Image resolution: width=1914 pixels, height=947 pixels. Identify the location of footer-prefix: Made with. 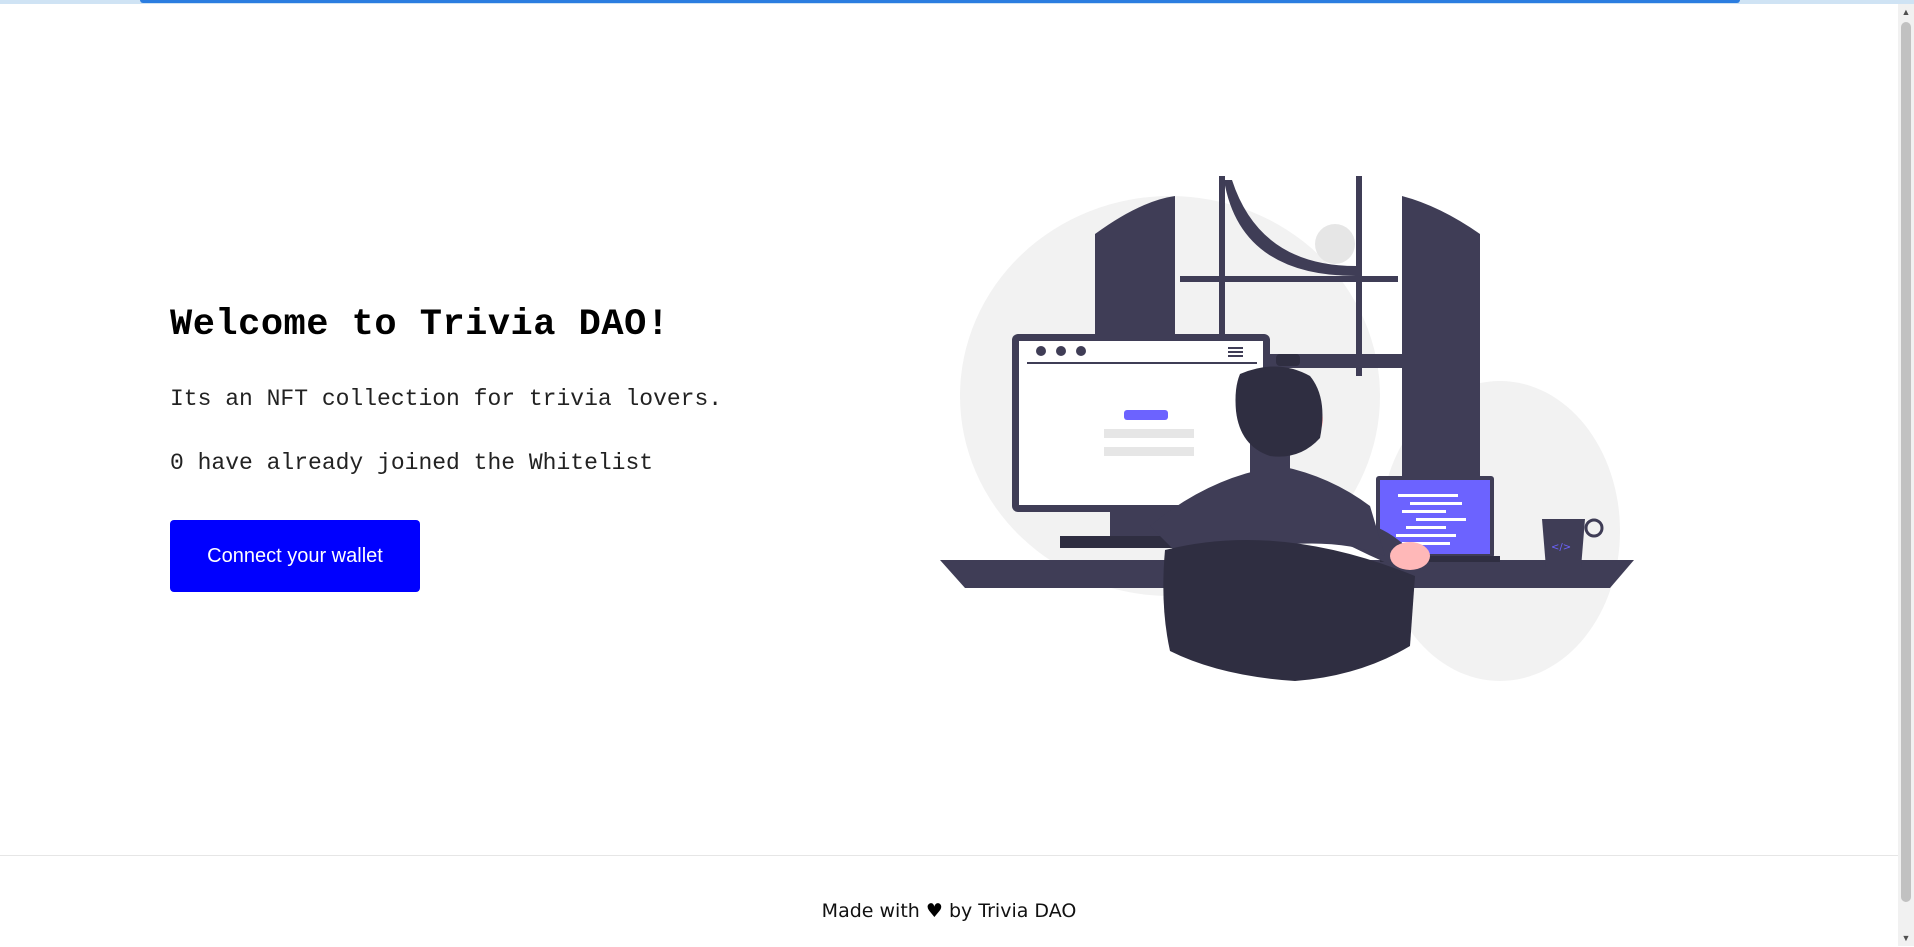
(870, 911).